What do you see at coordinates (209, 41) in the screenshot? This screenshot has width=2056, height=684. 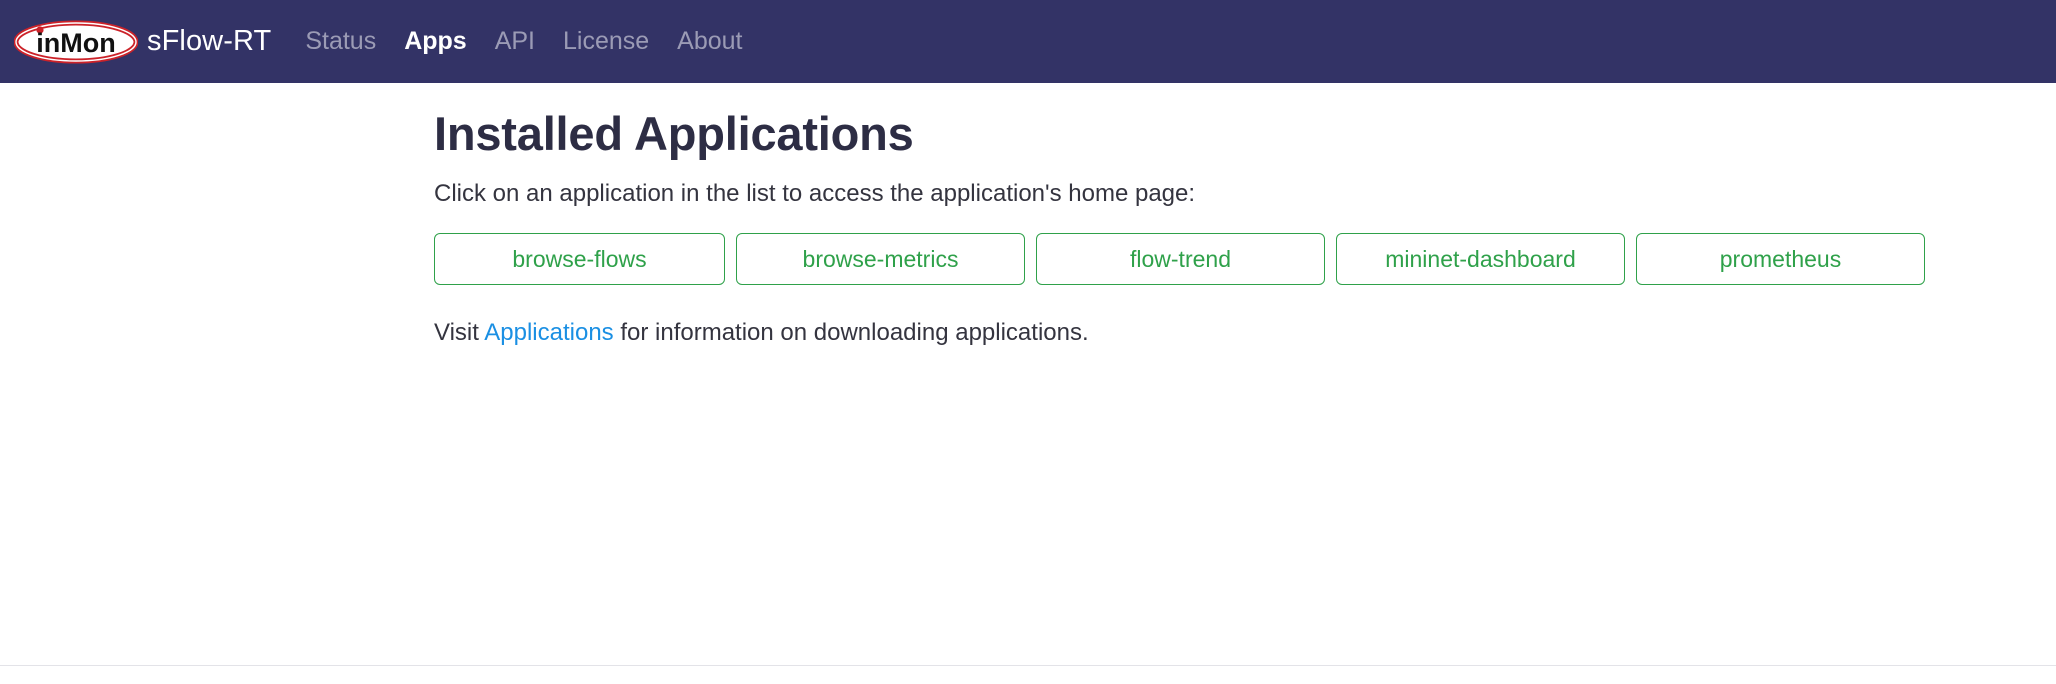 I see `brand-product-name: sFlow-RT` at bounding box center [209, 41].